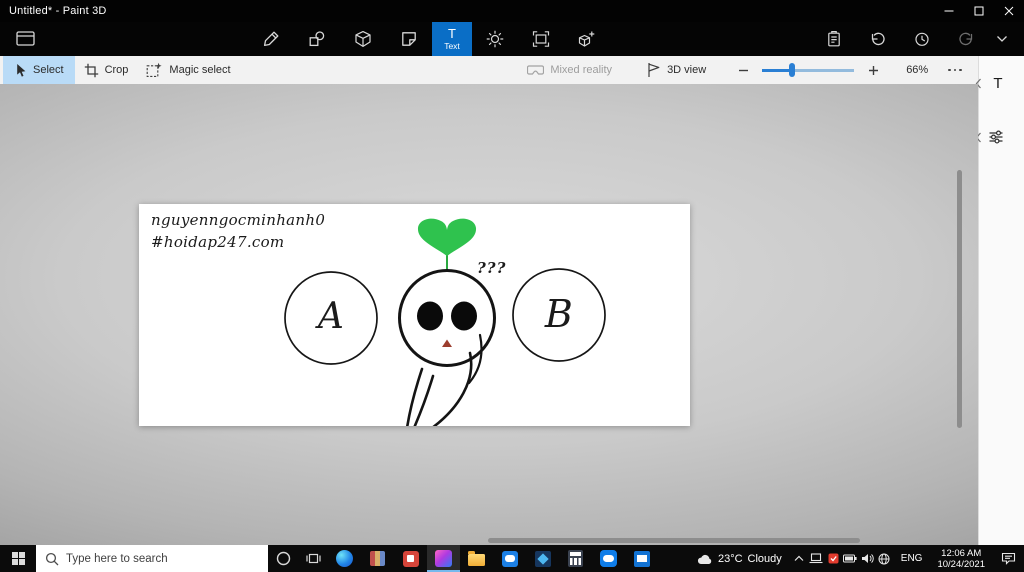  Describe the element at coordinates (464, 316) in the screenshot. I see `right-eye` at that location.